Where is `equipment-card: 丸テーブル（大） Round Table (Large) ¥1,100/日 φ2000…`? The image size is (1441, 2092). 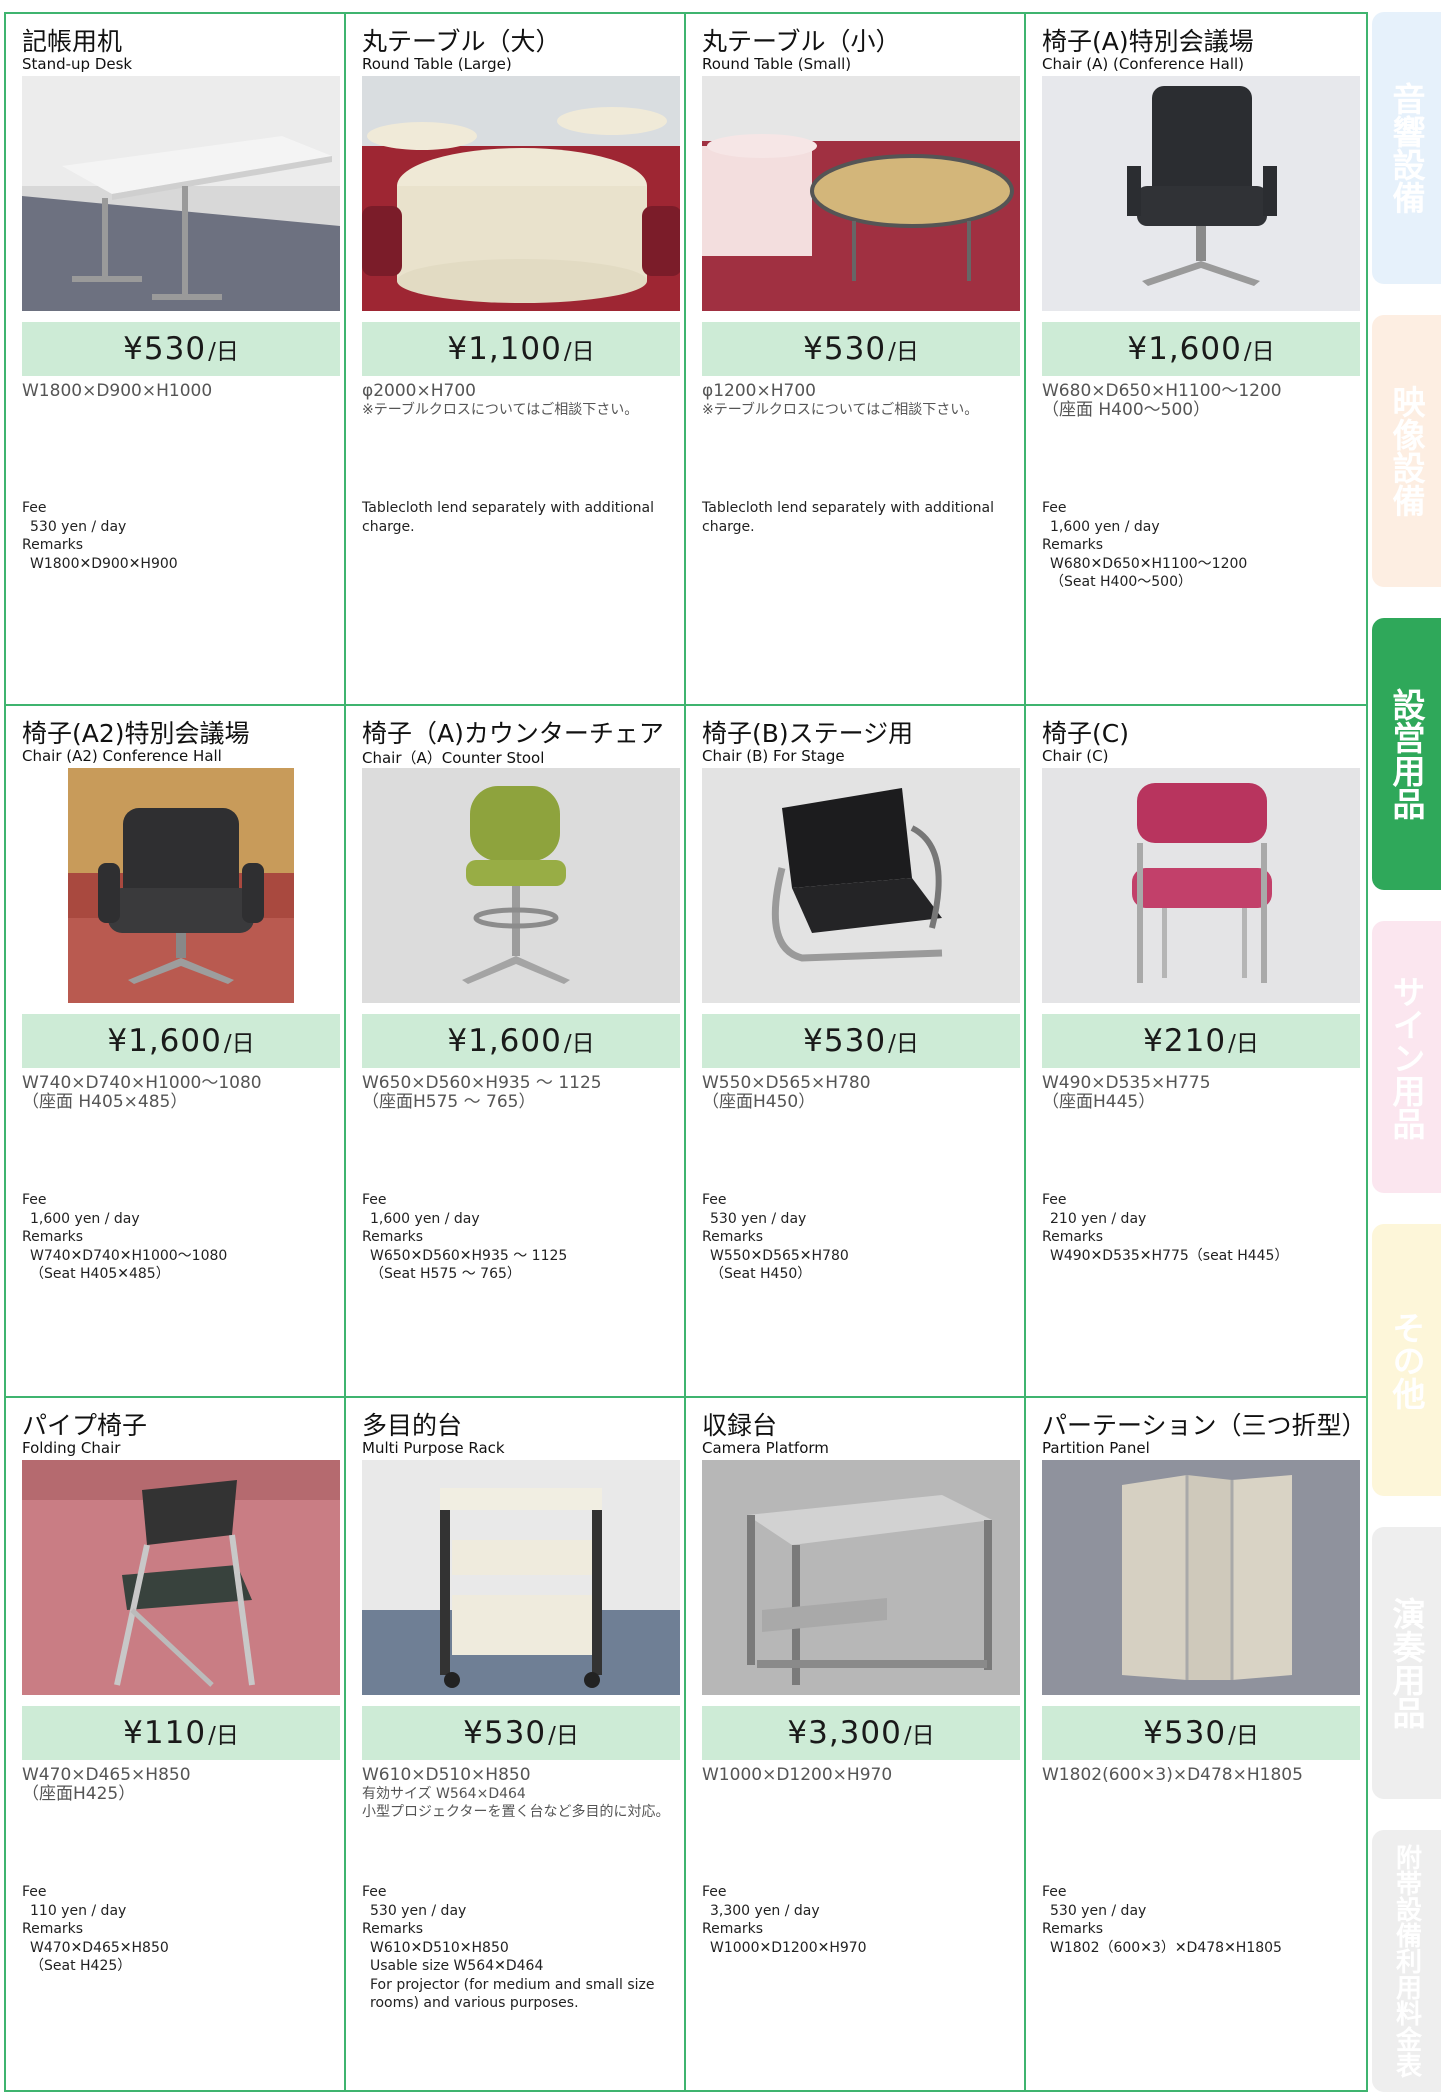
equipment-card: 丸テーブル（大） Round Table (Large) ¥1,100/日 φ2000… is located at coordinates (516, 360).